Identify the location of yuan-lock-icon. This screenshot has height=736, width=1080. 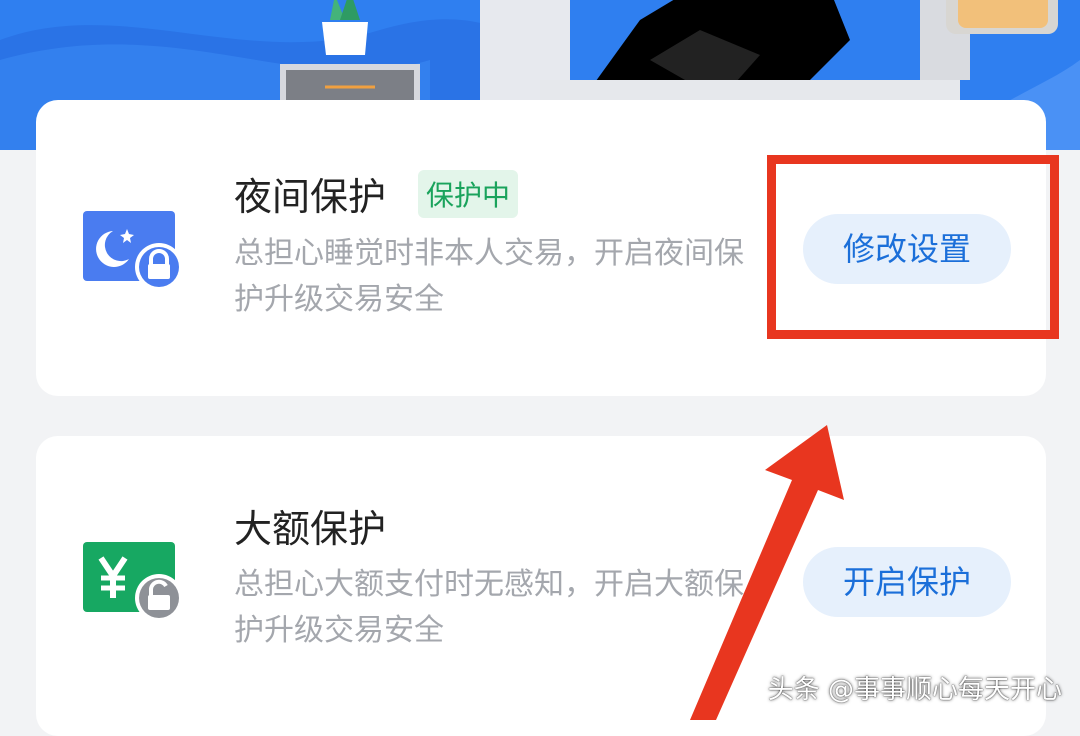
(136, 585).